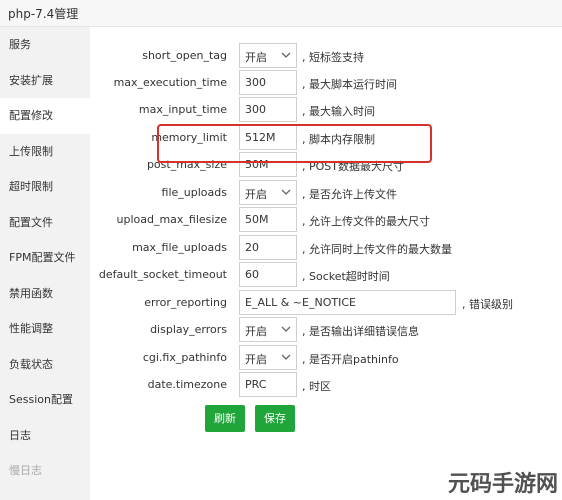 This screenshot has width=562, height=500. Describe the element at coordinates (184, 357) in the screenshot. I see `setting-label: cgi.fix_pathinfo` at that location.